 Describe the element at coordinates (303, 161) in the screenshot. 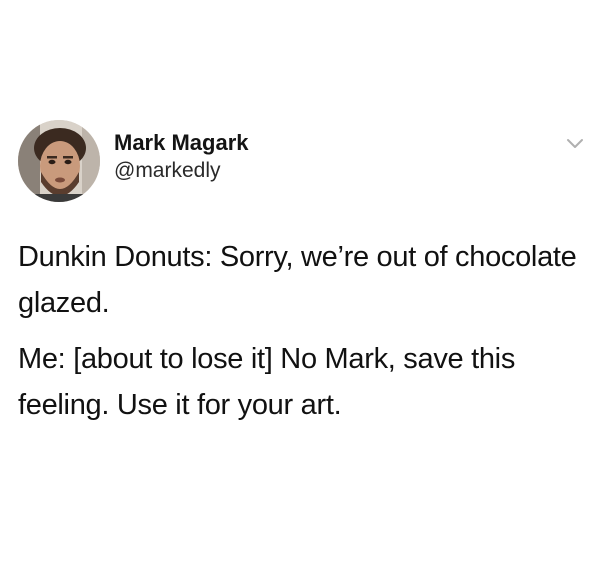

I see `tweet-header: Mark Magark @markedly` at that location.